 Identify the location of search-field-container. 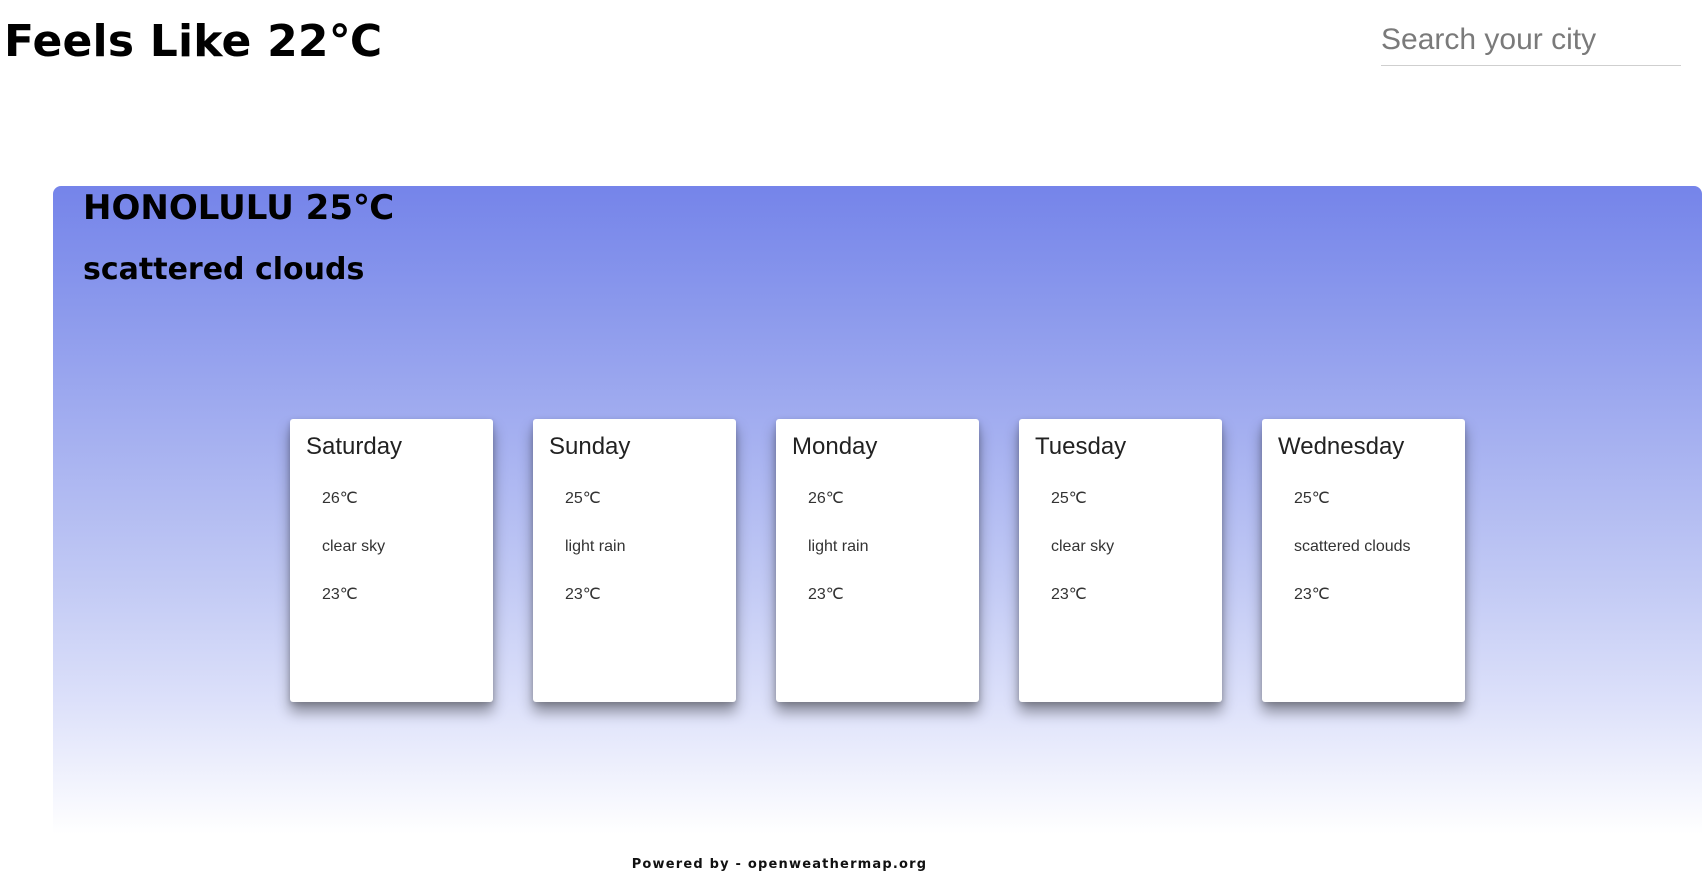
(1531, 40).